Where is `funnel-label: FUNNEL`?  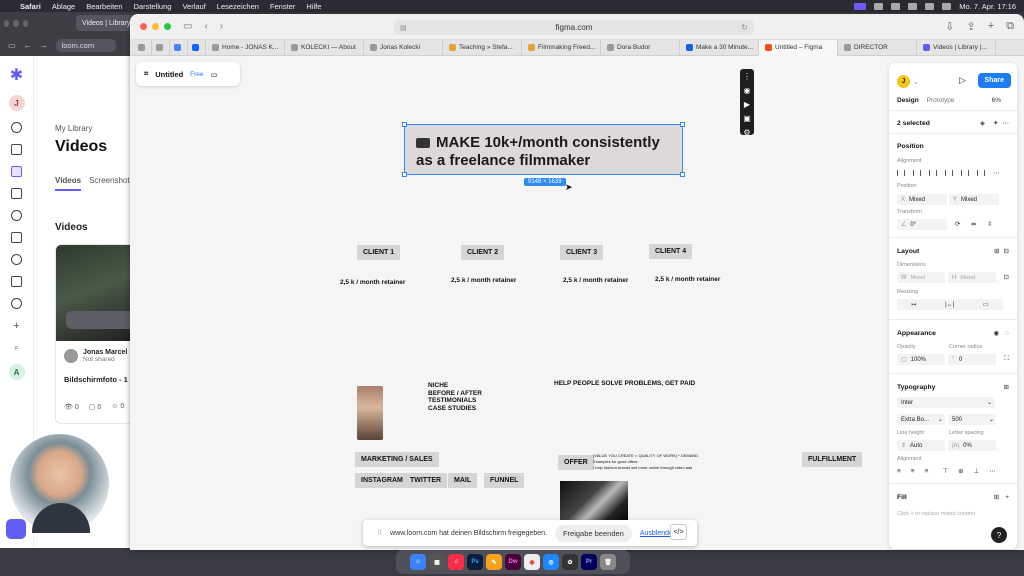 funnel-label: FUNNEL is located at coordinates (504, 480).